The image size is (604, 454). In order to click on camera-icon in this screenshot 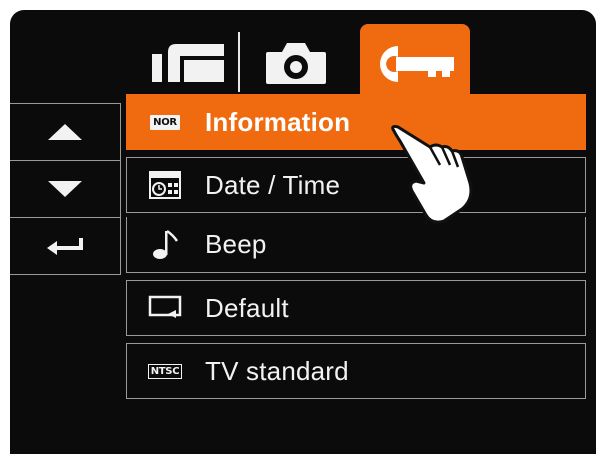, I will do `click(296, 63)`.